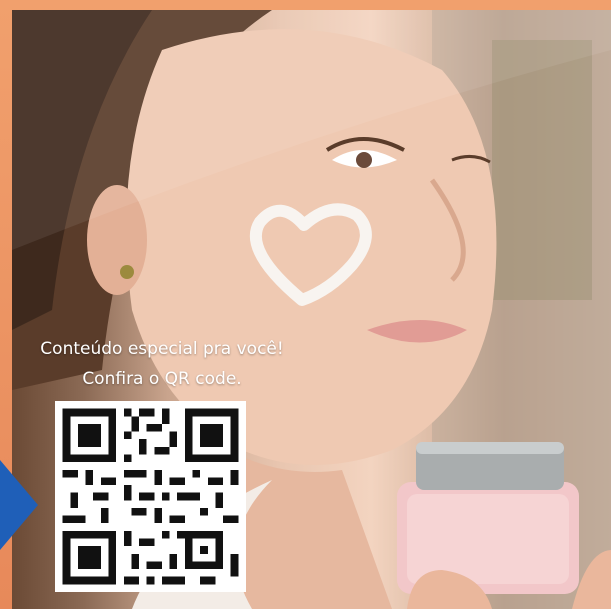 This screenshot has width=611, height=609. What do you see at coordinates (490, 448) in the screenshot?
I see `jar-lid-top` at bounding box center [490, 448].